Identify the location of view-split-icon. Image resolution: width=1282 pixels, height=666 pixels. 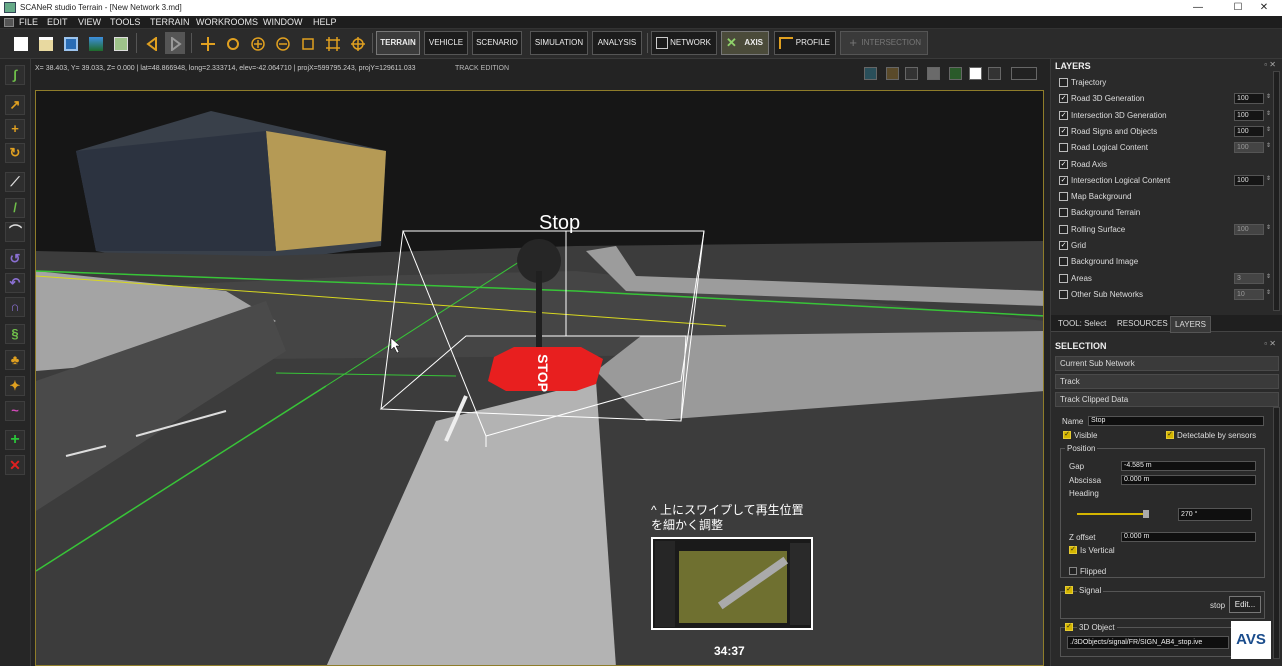
(911, 73).